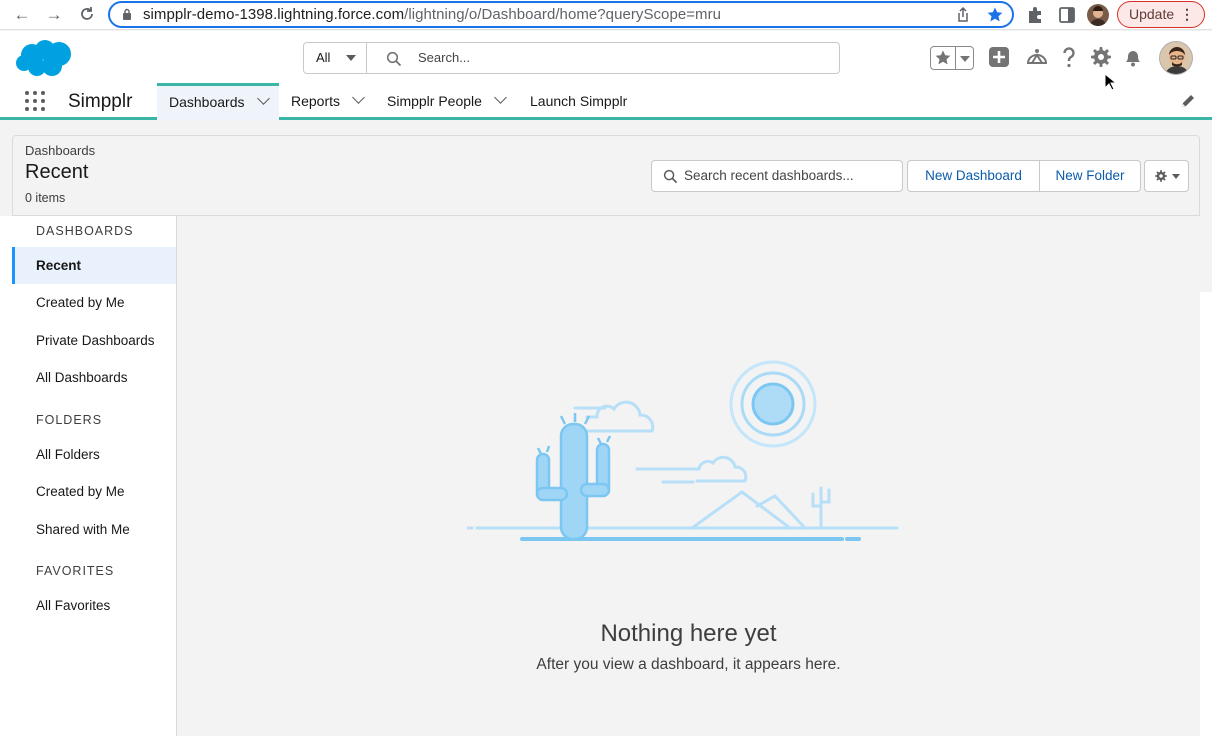 Image resolution: width=1212 pixels, height=736 pixels. I want to click on sidebar-heading-dashboards: DASHBOARDS, so click(85, 231).